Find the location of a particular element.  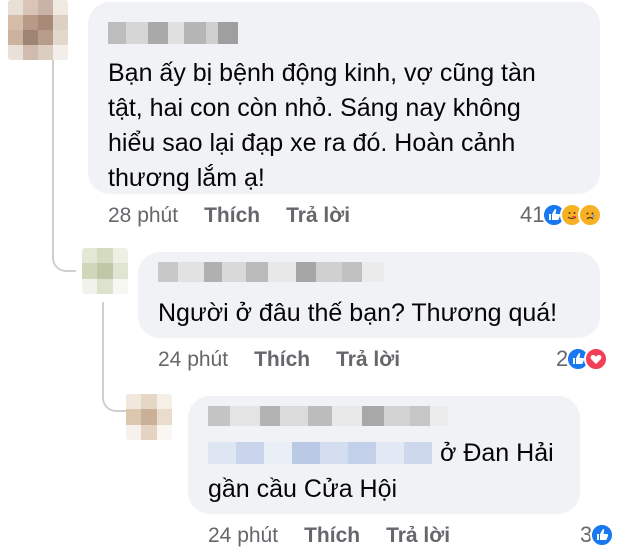

reaction-summary: 41 is located at coordinates (561, 215).